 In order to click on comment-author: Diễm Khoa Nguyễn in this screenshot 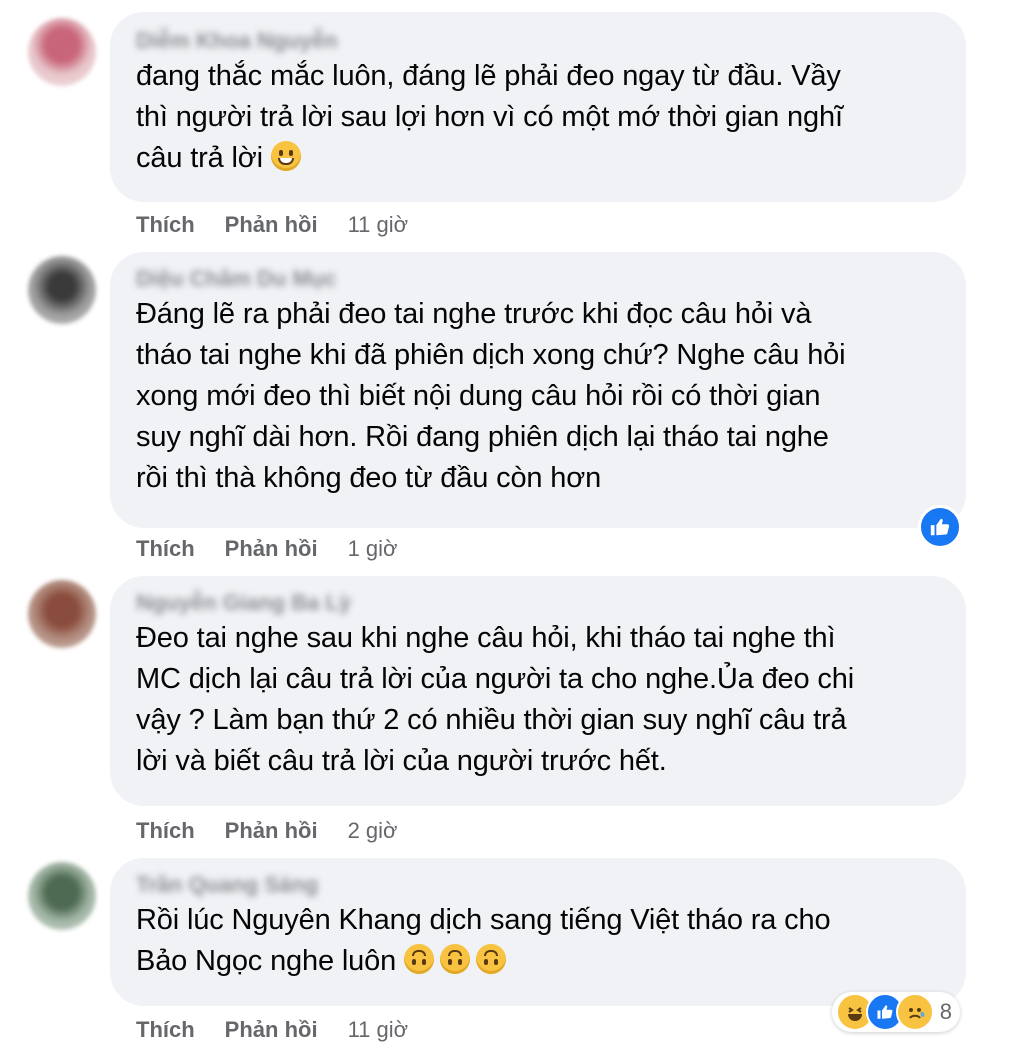, I will do `click(538, 41)`.